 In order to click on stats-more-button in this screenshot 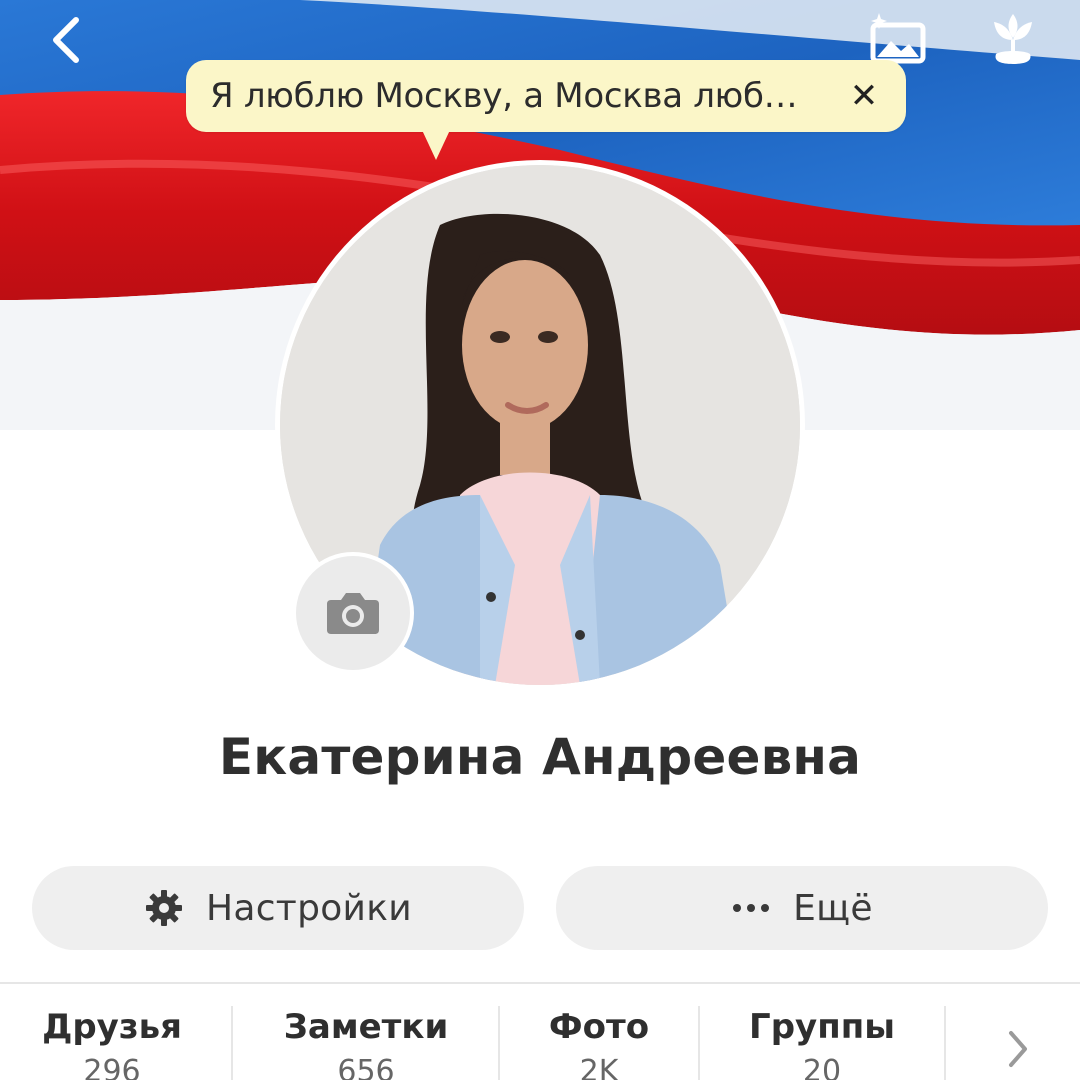, I will do `click(1018, 1049)`.